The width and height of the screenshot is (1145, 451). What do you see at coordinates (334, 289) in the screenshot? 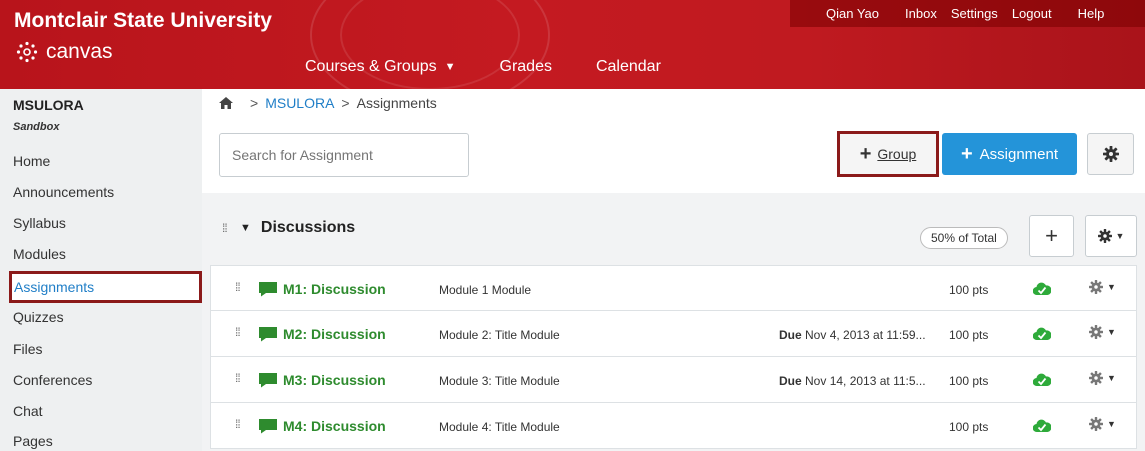
I see `assignment-title-link: M1: Discussion` at bounding box center [334, 289].